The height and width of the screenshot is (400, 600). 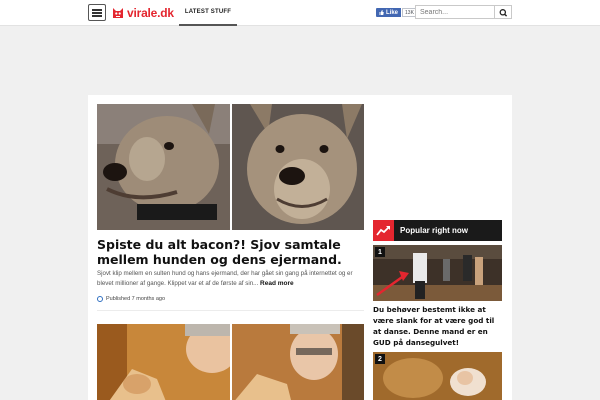 What do you see at coordinates (380, 359) in the screenshot?
I see `rank-badge: 2` at bounding box center [380, 359].